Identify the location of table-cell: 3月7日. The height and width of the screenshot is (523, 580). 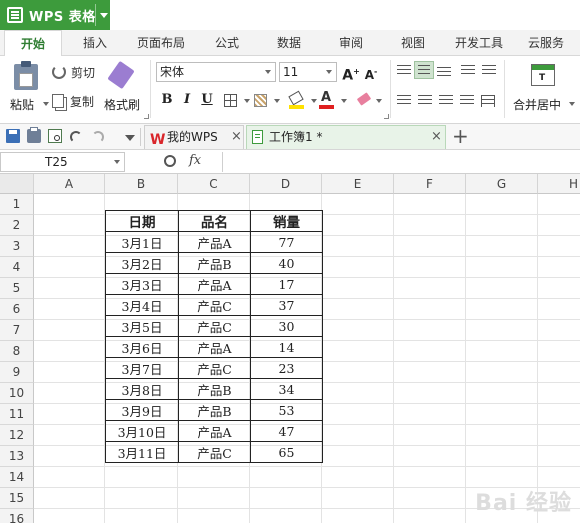
(142, 368).